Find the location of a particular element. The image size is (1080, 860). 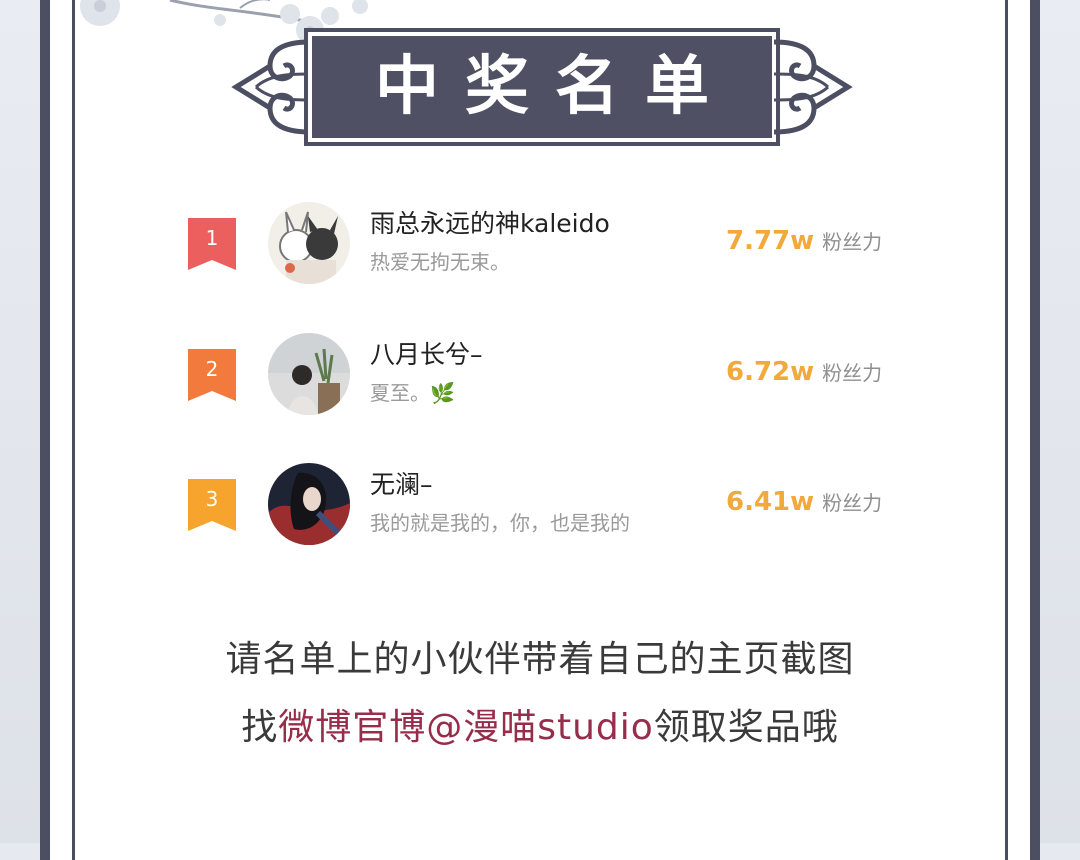

scroll-ornament-right-icon is located at coordinates (813, 87).